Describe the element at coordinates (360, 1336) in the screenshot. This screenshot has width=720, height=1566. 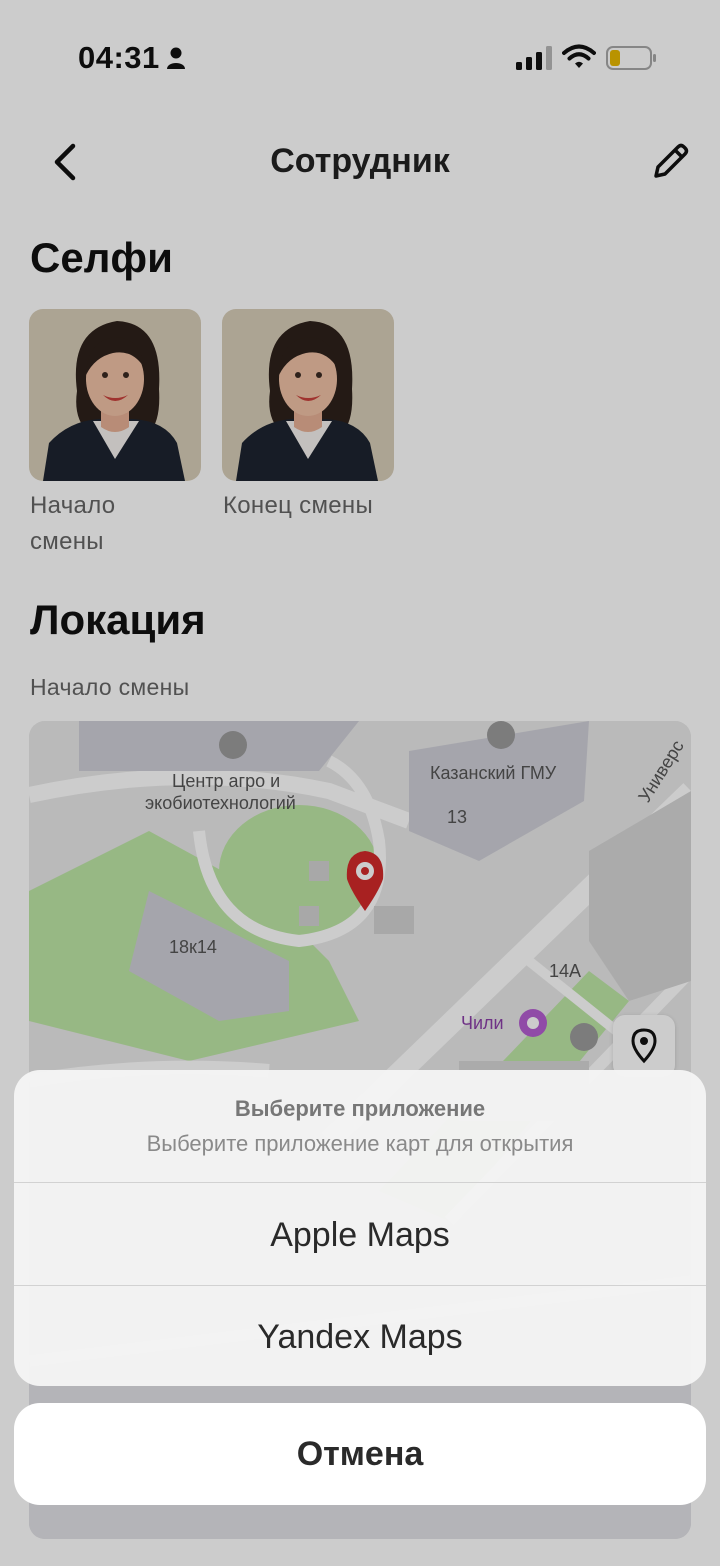
I see `yandex-maps-button: Yandex Maps` at that location.